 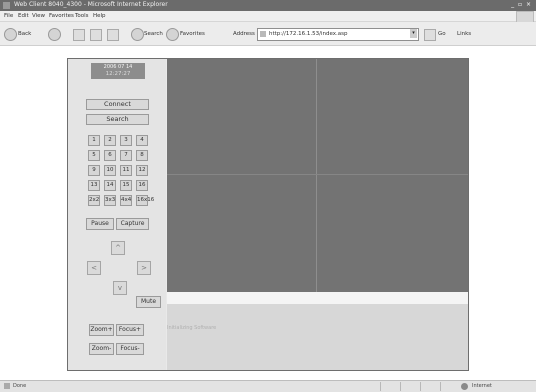 I want to click on links-button: Links, so click(x=464, y=34).